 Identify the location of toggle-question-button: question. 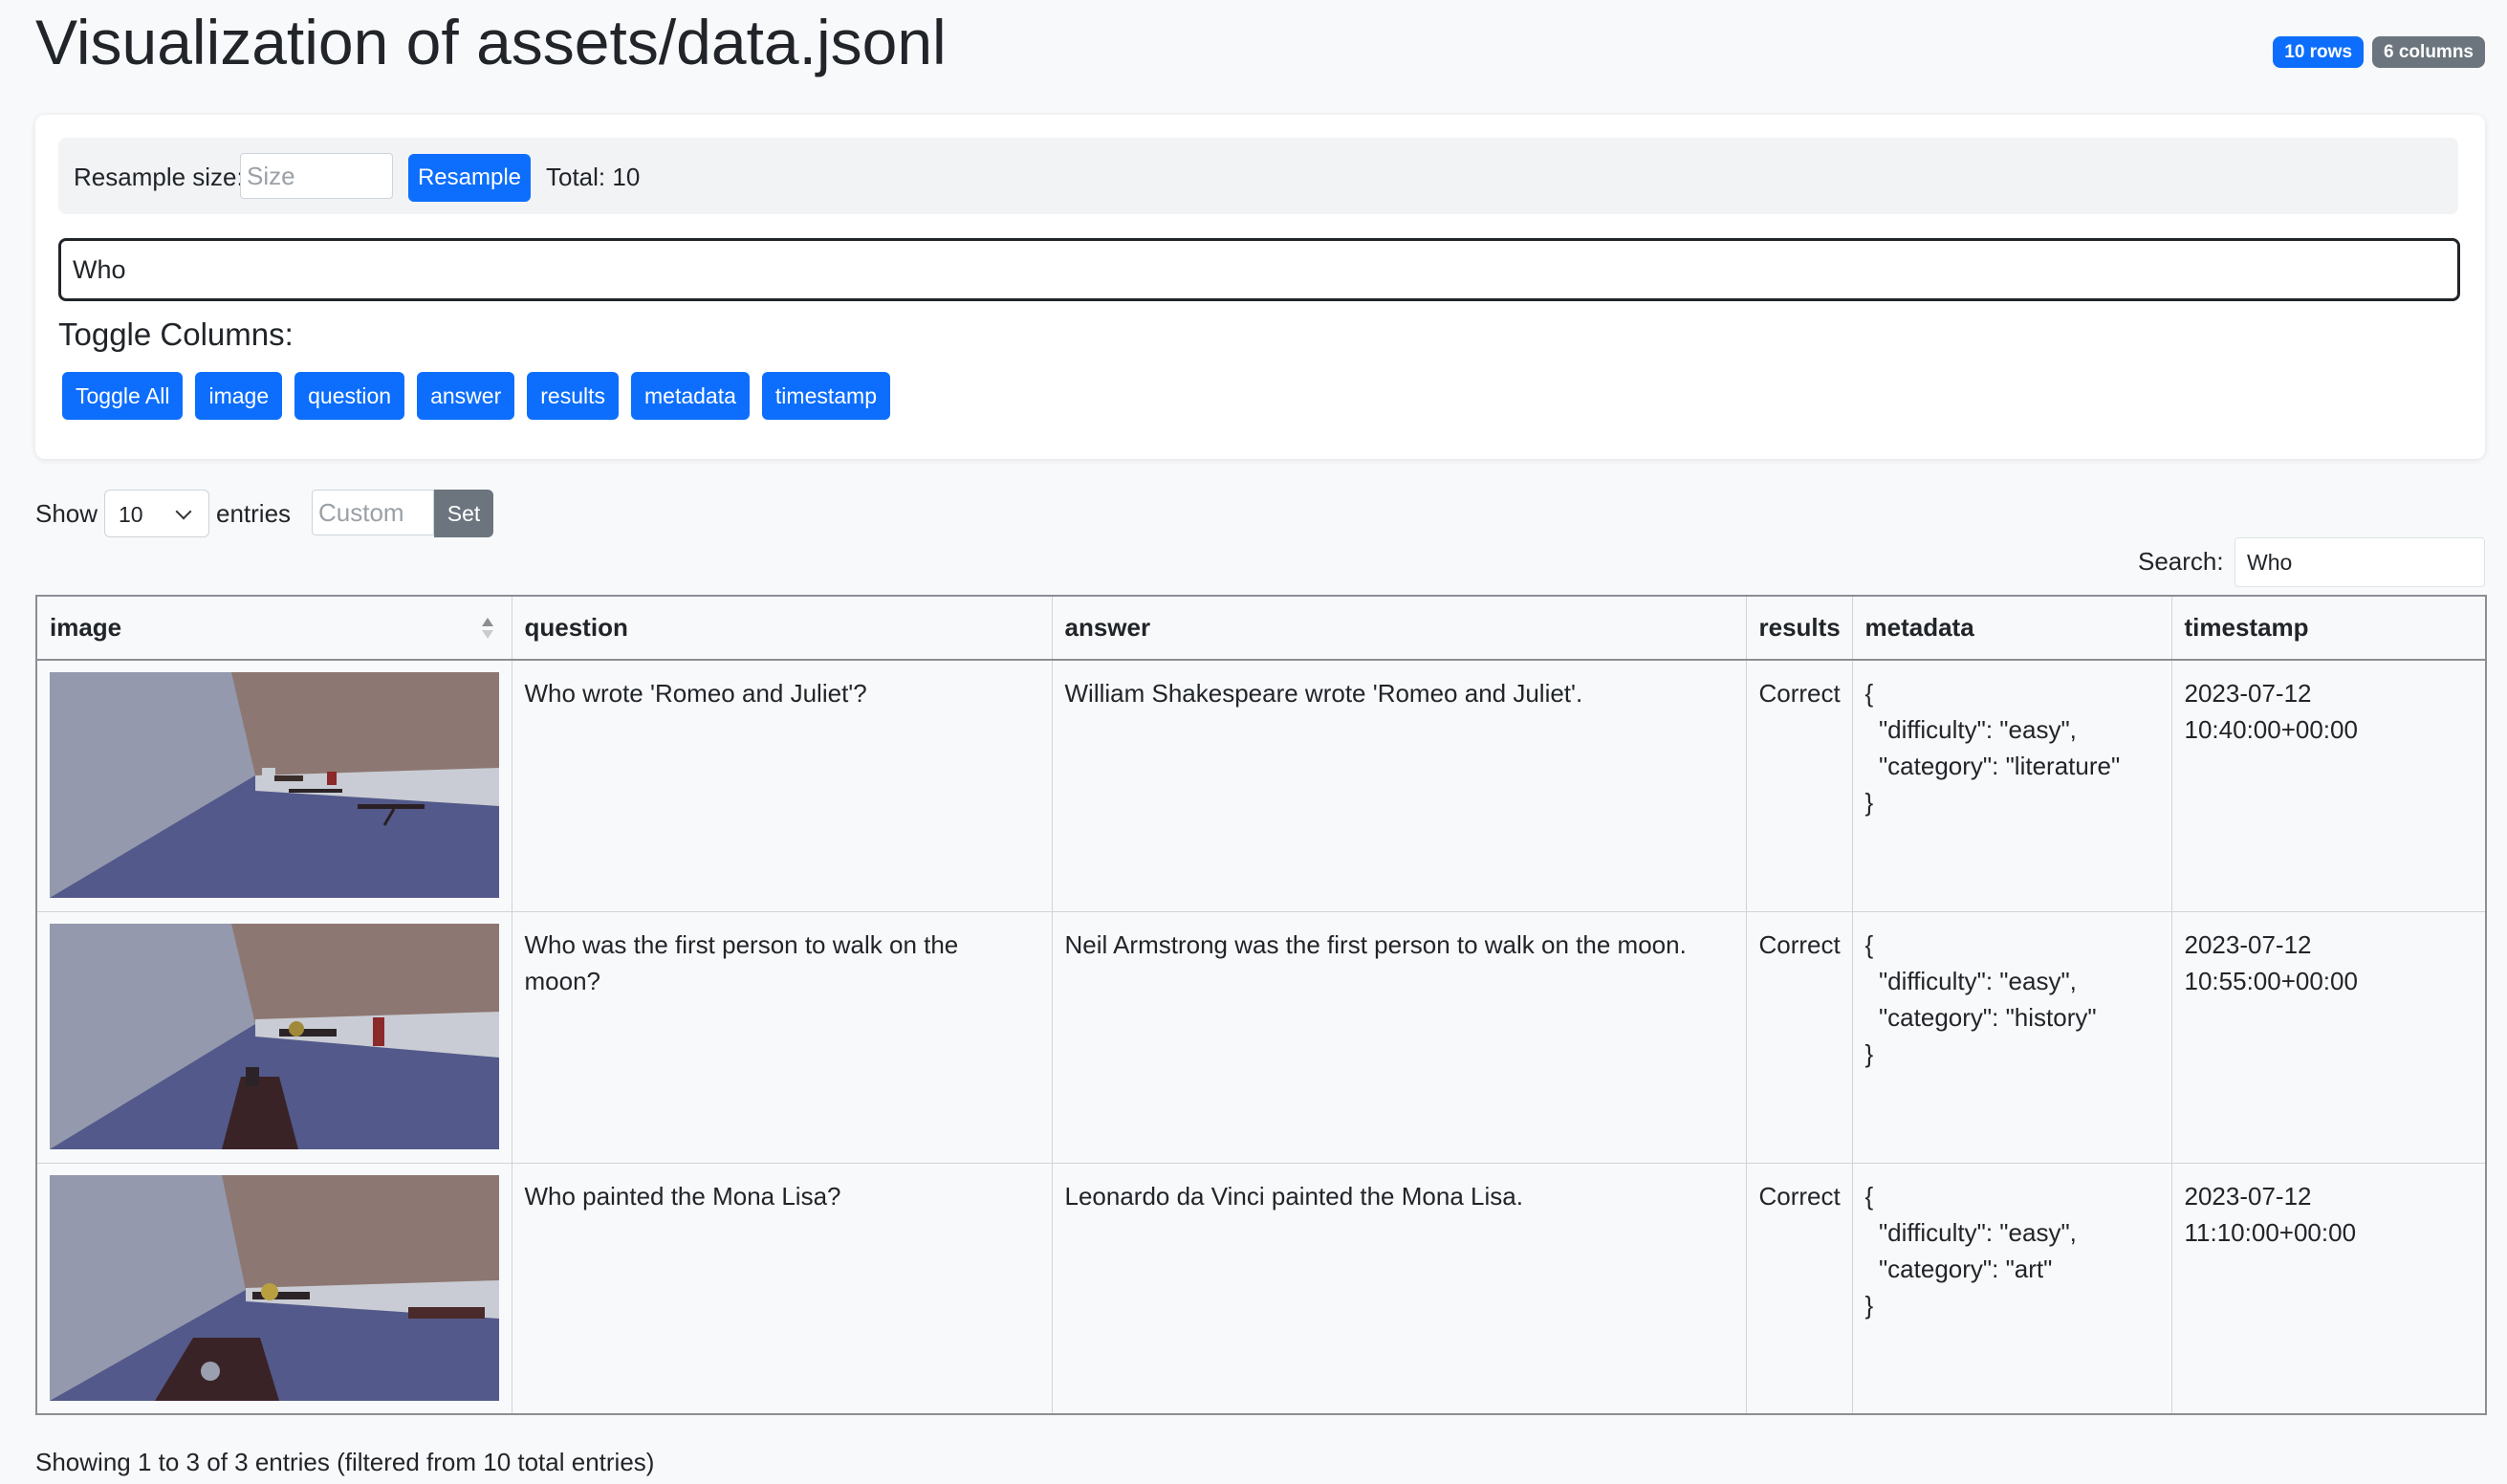
(349, 396).